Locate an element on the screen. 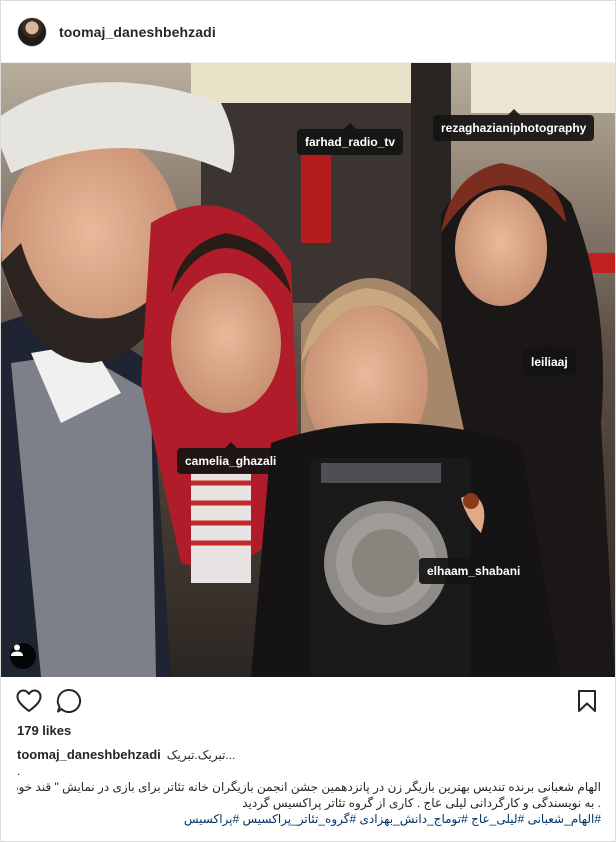 This screenshot has width=616, height=842. bookmark-icon is located at coordinates (587, 701).